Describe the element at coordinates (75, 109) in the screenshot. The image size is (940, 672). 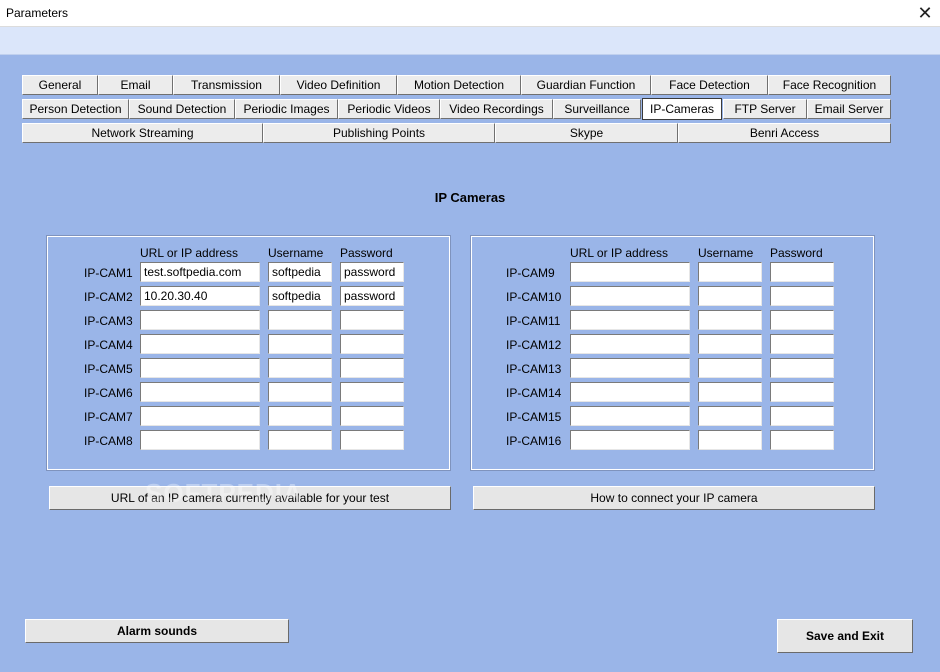
I see `tab-person-detection: Person Detection` at that location.